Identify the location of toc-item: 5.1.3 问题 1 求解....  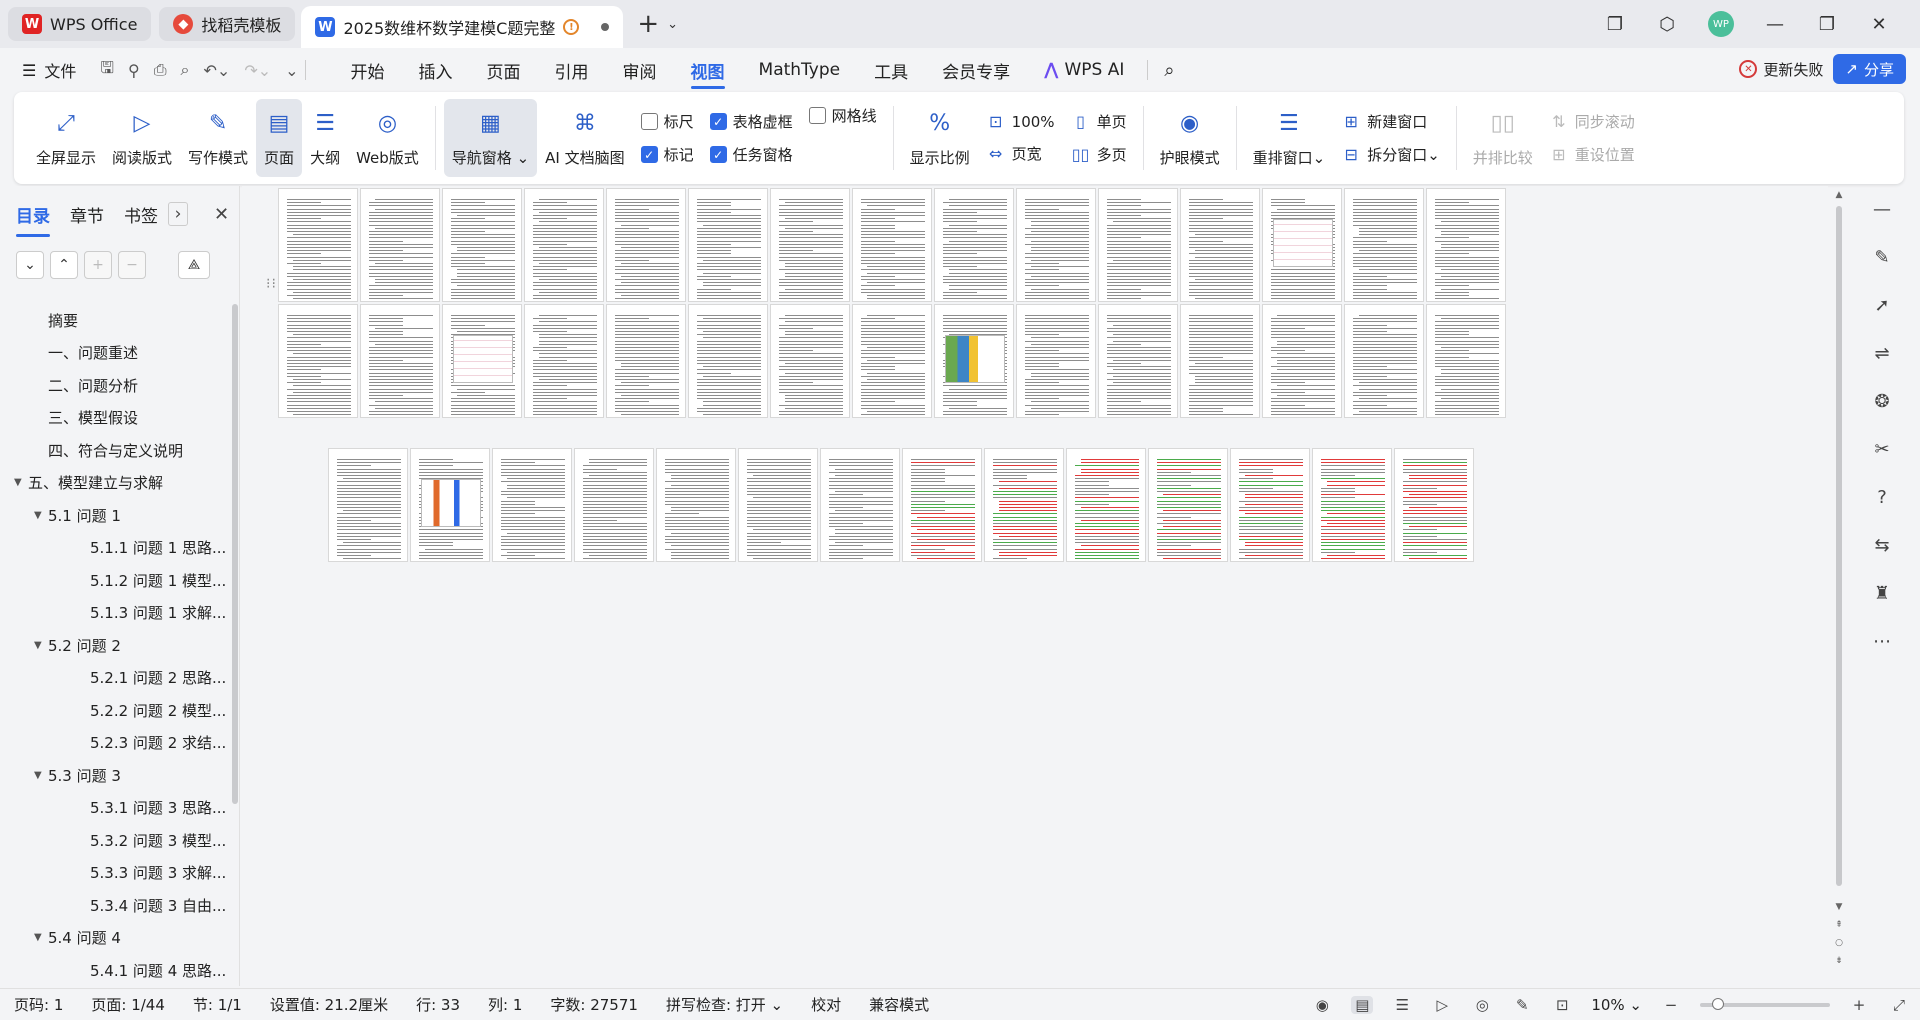
(117, 613).